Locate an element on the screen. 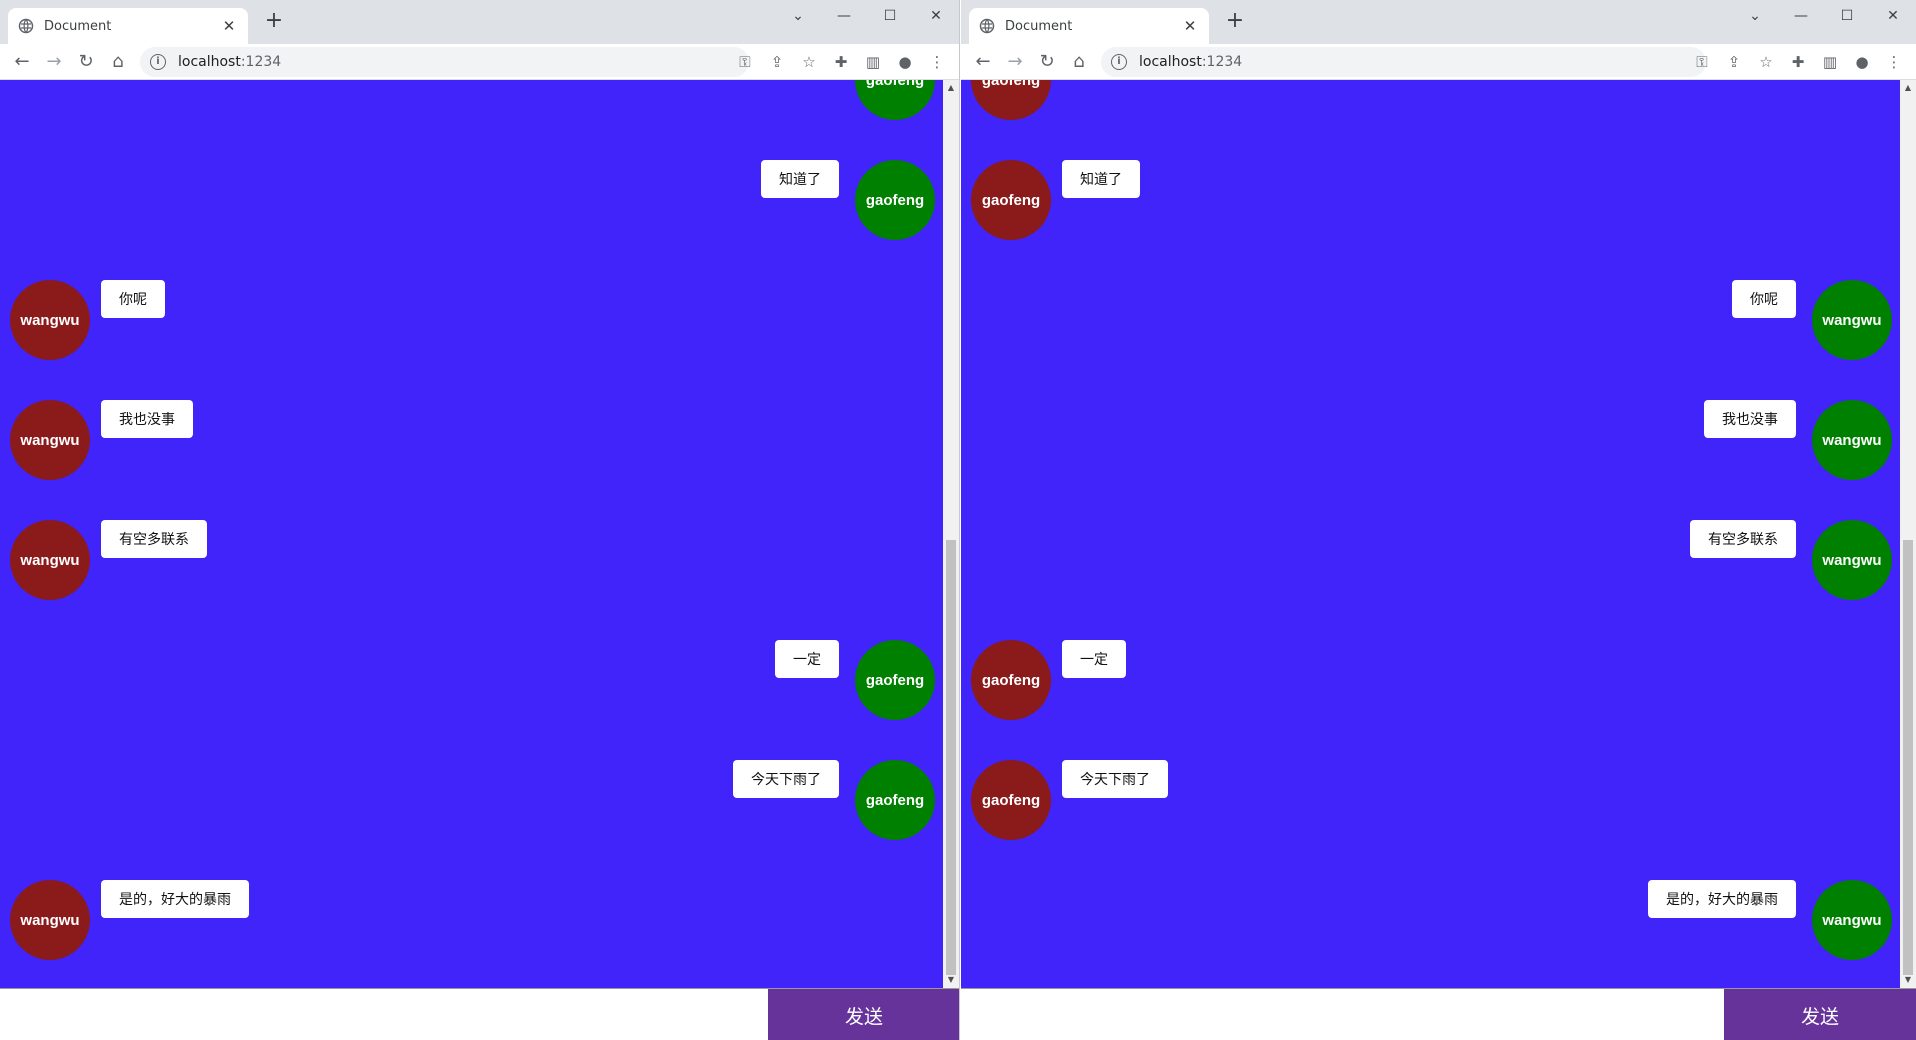  input-bar: 发送 is located at coordinates (479, 1014).